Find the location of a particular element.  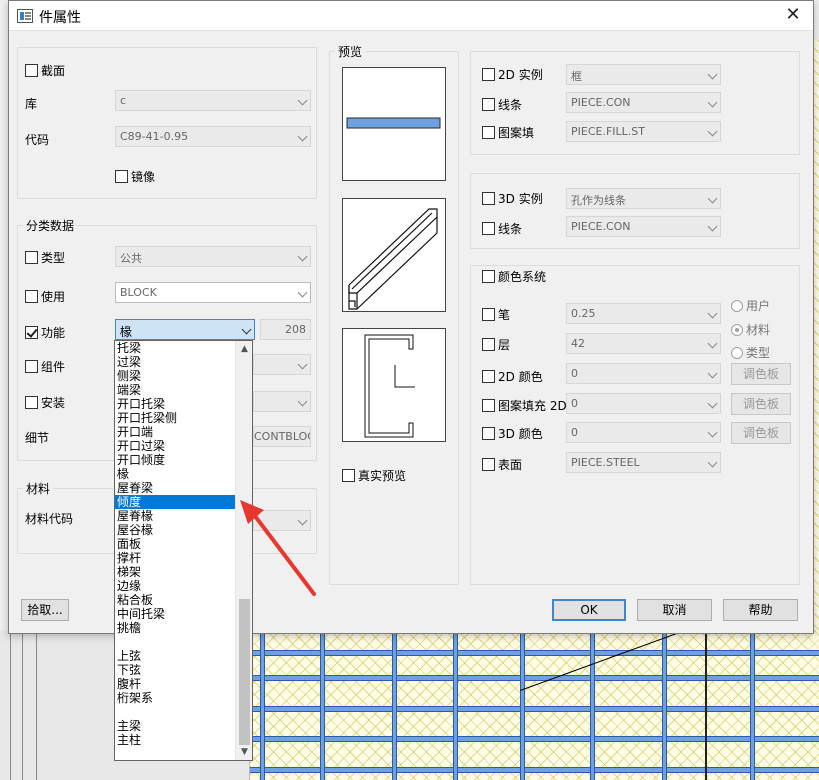

dropdown-option: 粘合板 is located at coordinates (175, 600).